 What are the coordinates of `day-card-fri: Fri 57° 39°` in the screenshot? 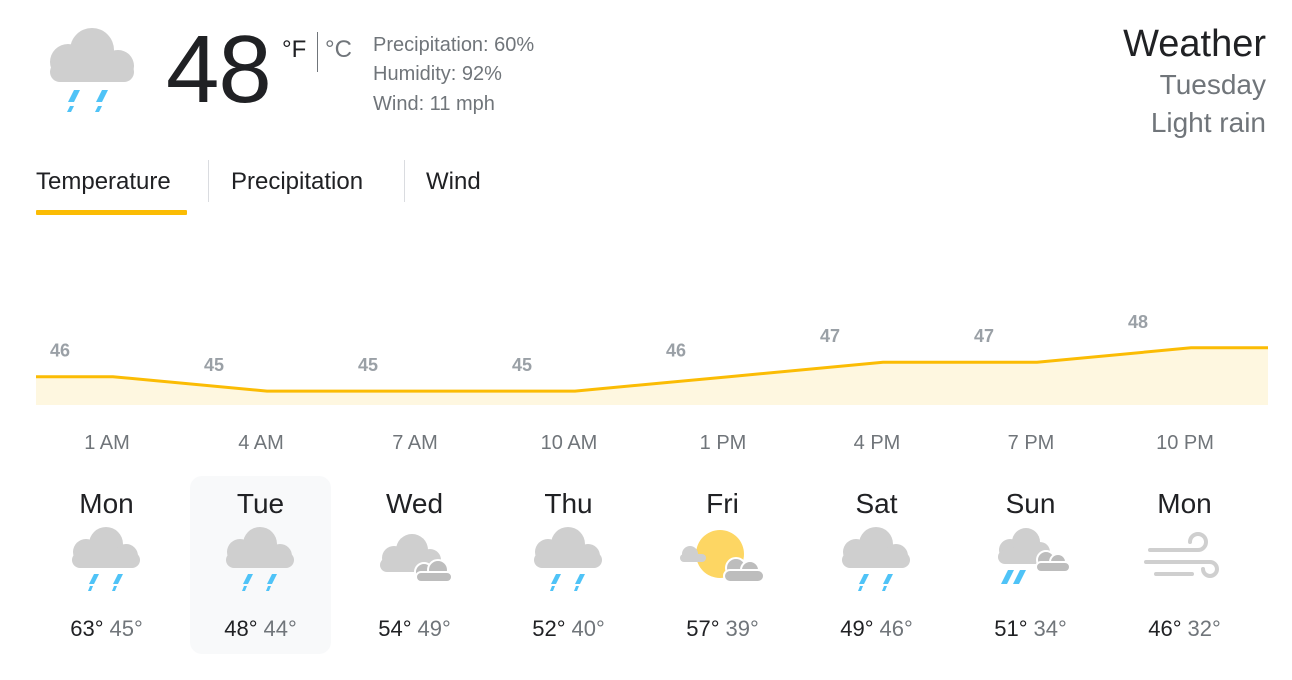 It's located at (722, 565).